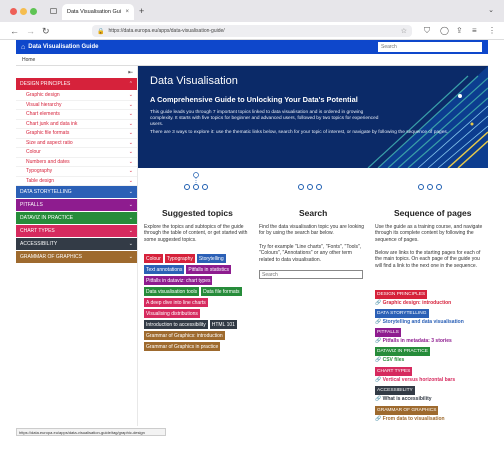  Describe the element at coordinates (53, 11) in the screenshot. I see `sidebar-toggle-icon` at that location.